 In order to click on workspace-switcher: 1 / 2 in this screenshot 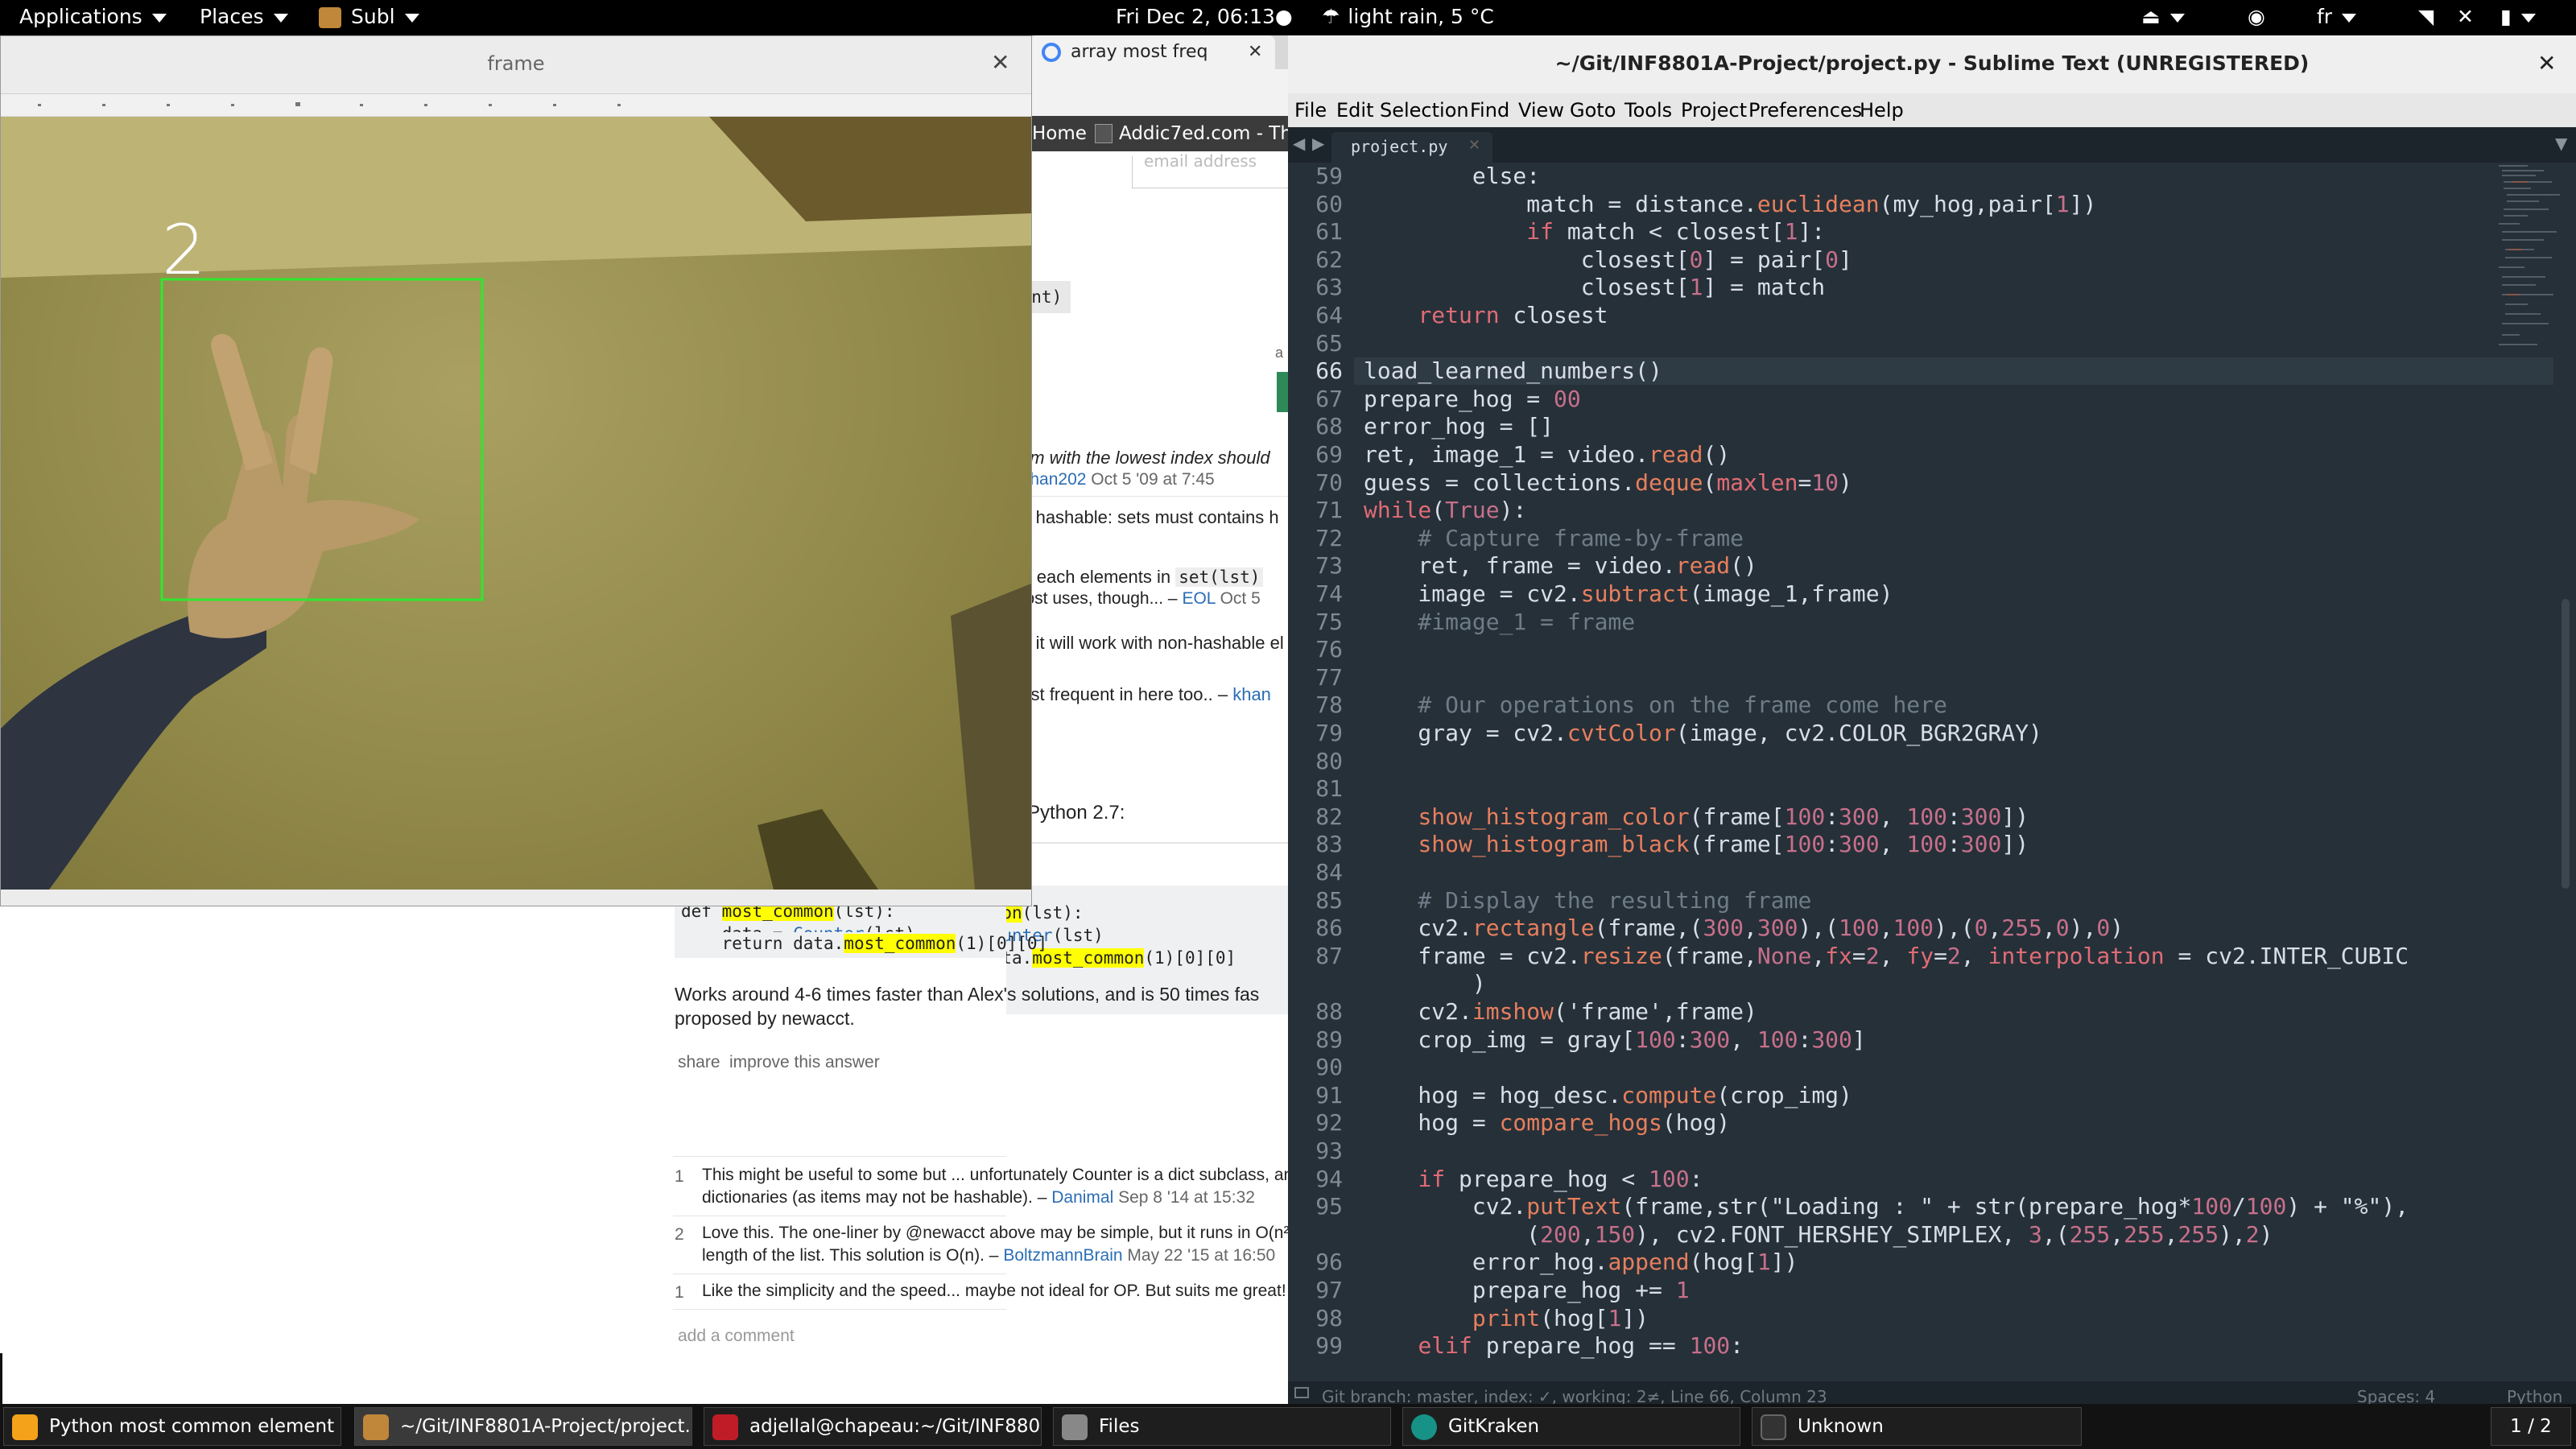, I will do `click(2531, 1426)`.